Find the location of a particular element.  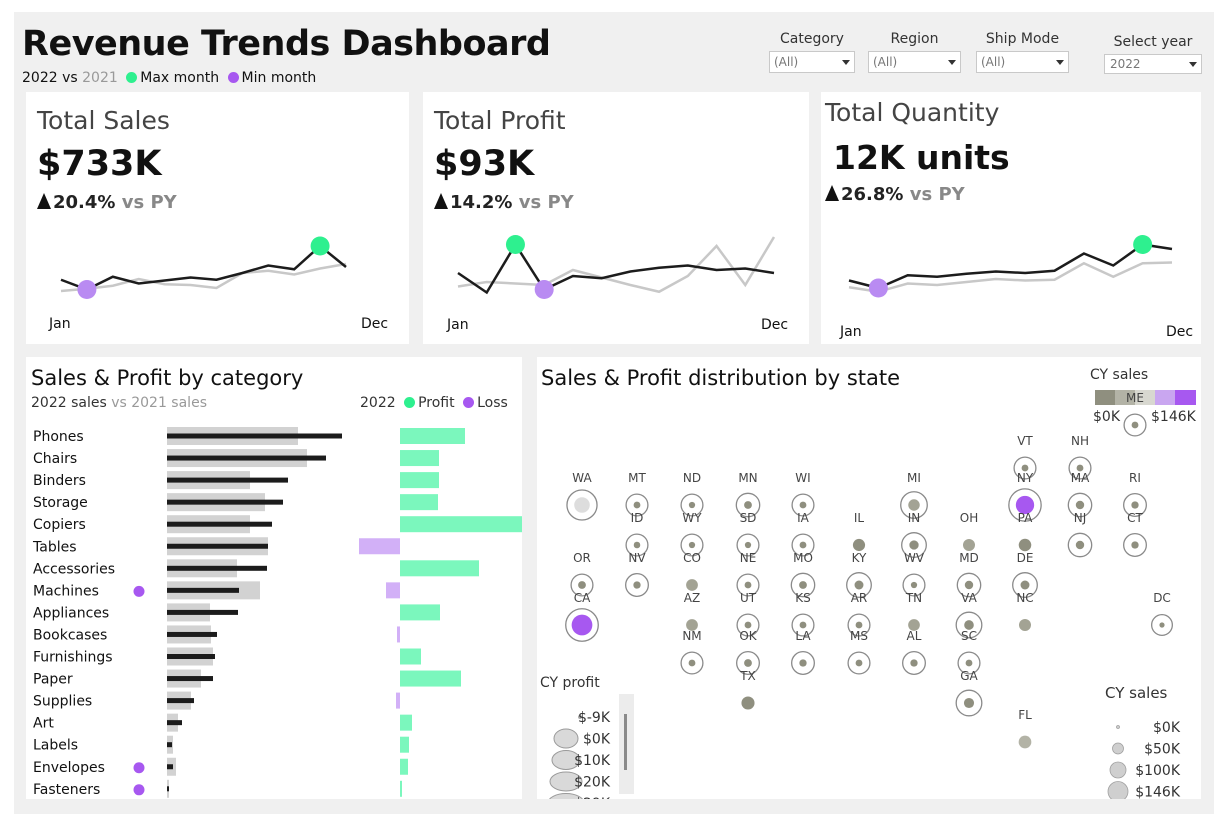

legend-scrollbar is located at coordinates (626, 744).